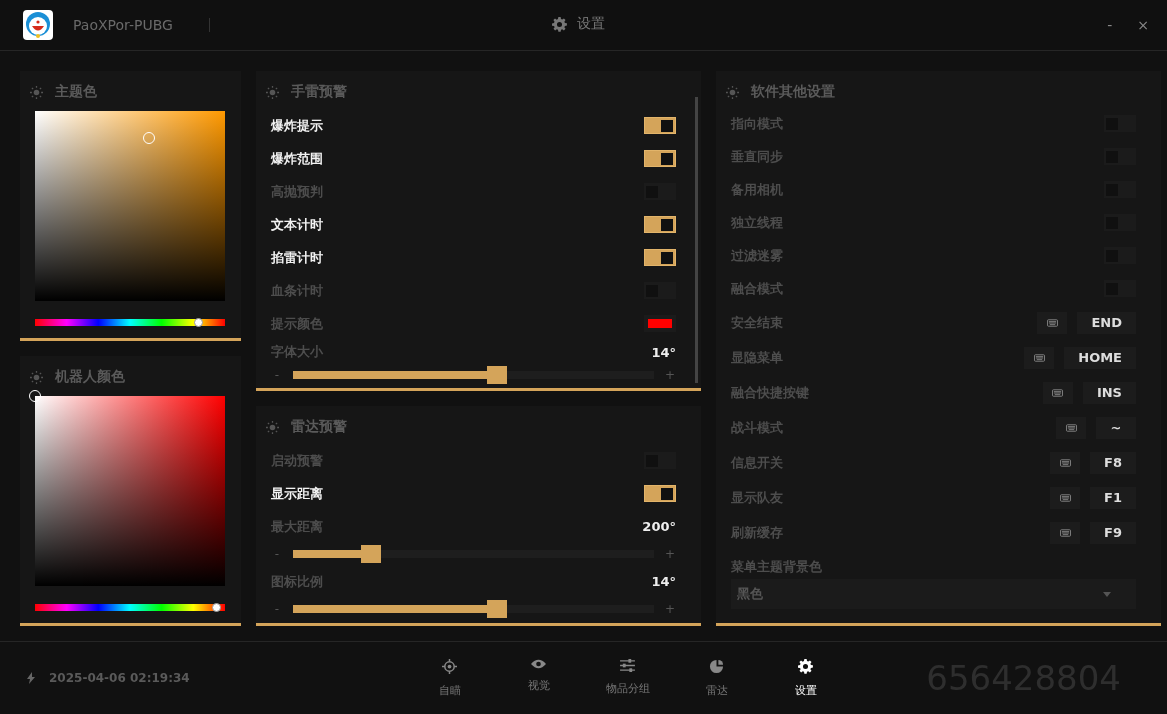 The width and height of the screenshot is (1167, 714). What do you see at coordinates (297, 257) in the screenshot?
I see `setting-label: 掐雷计时` at bounding box center [297, 257].